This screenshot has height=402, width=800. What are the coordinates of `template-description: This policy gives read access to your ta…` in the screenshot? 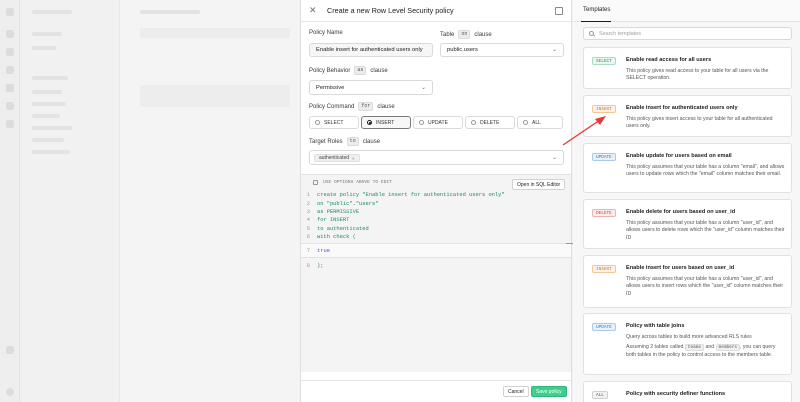 It's located at (697, 75).